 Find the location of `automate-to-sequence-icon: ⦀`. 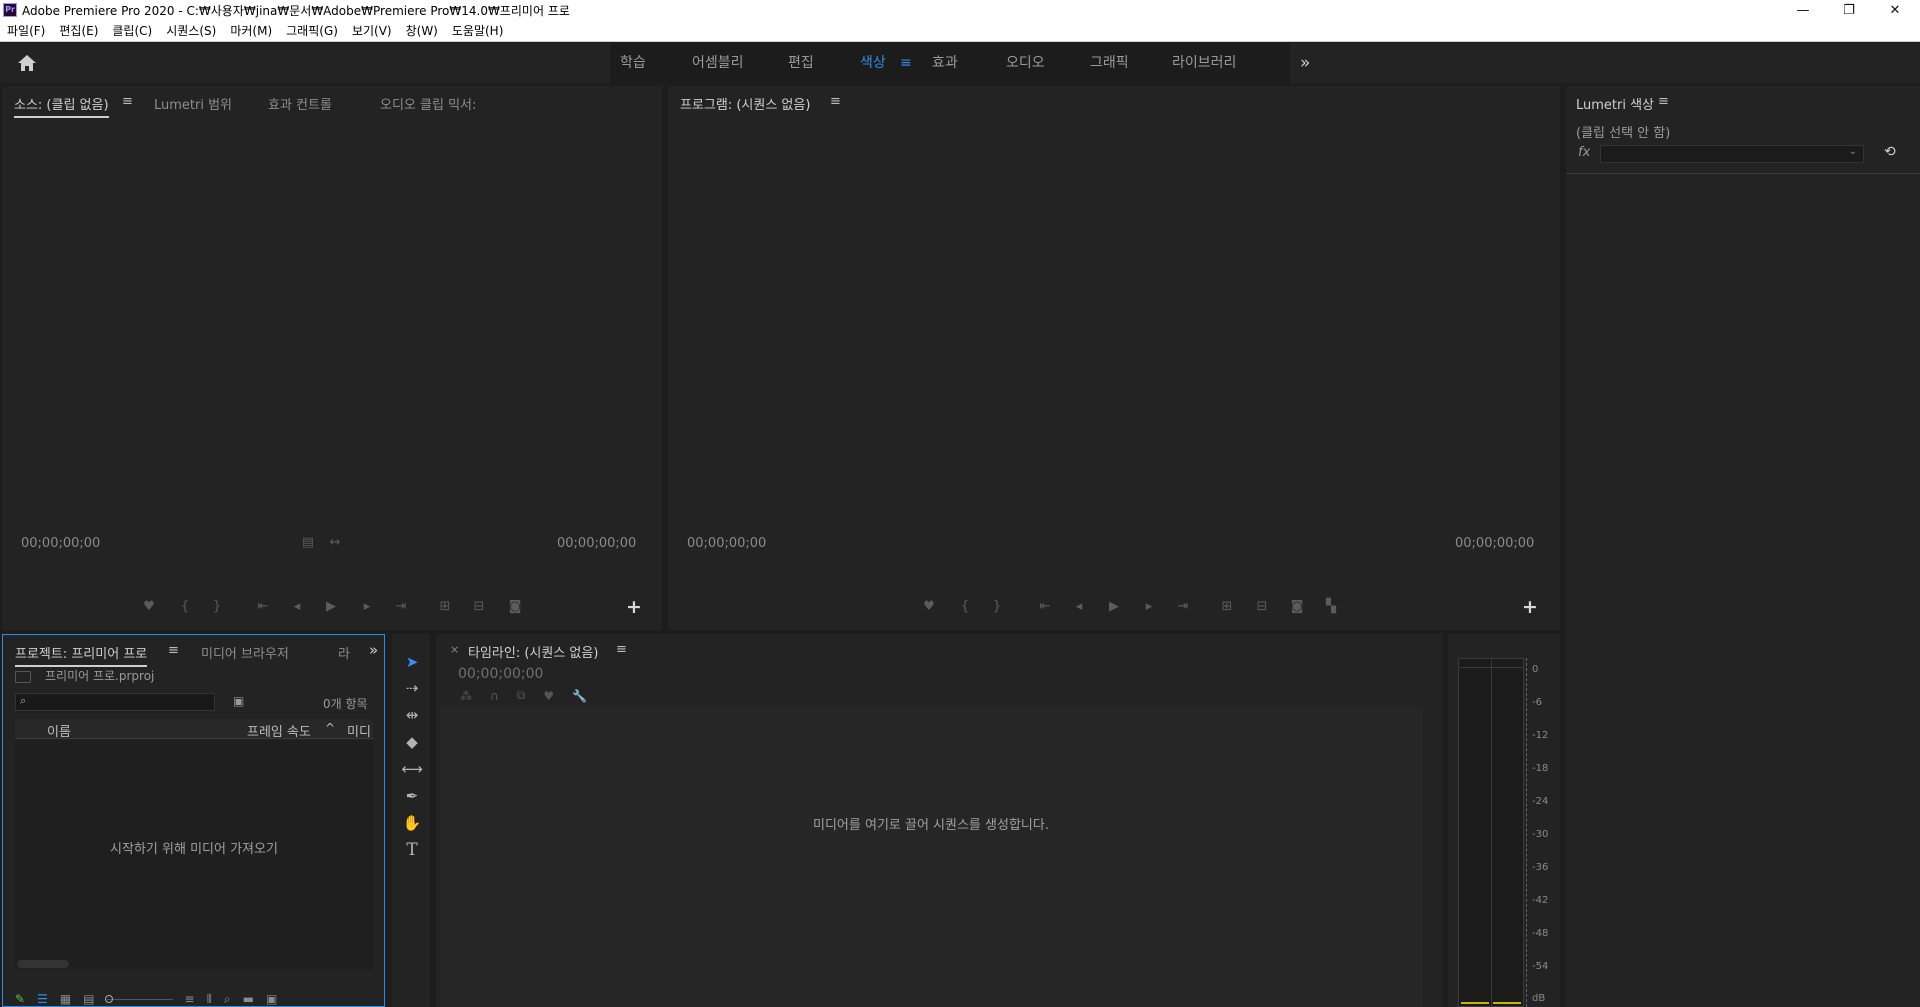

automate-to-sequence-icon: ⦀ is located at coordinates (209, 999).